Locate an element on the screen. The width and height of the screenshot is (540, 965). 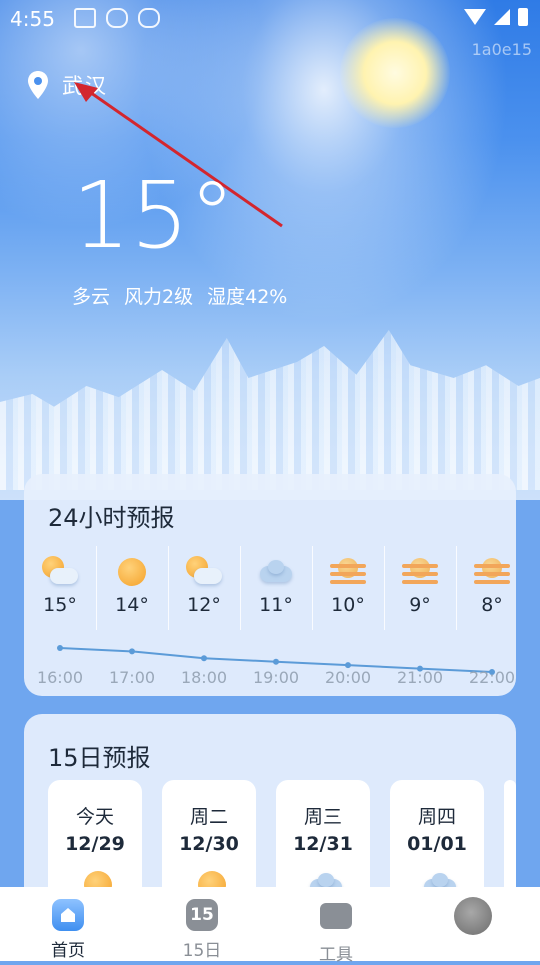
daily-day-name: 今天 is located at coordinates (94, 817).